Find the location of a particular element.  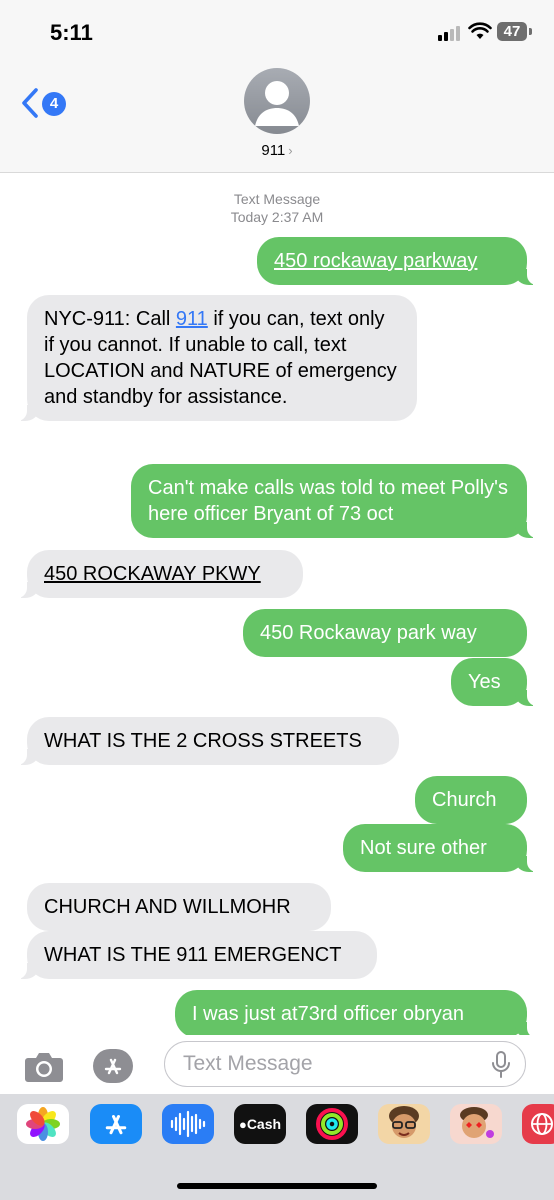

contact-name-button: 911 › is located at coordinates (277, 150).